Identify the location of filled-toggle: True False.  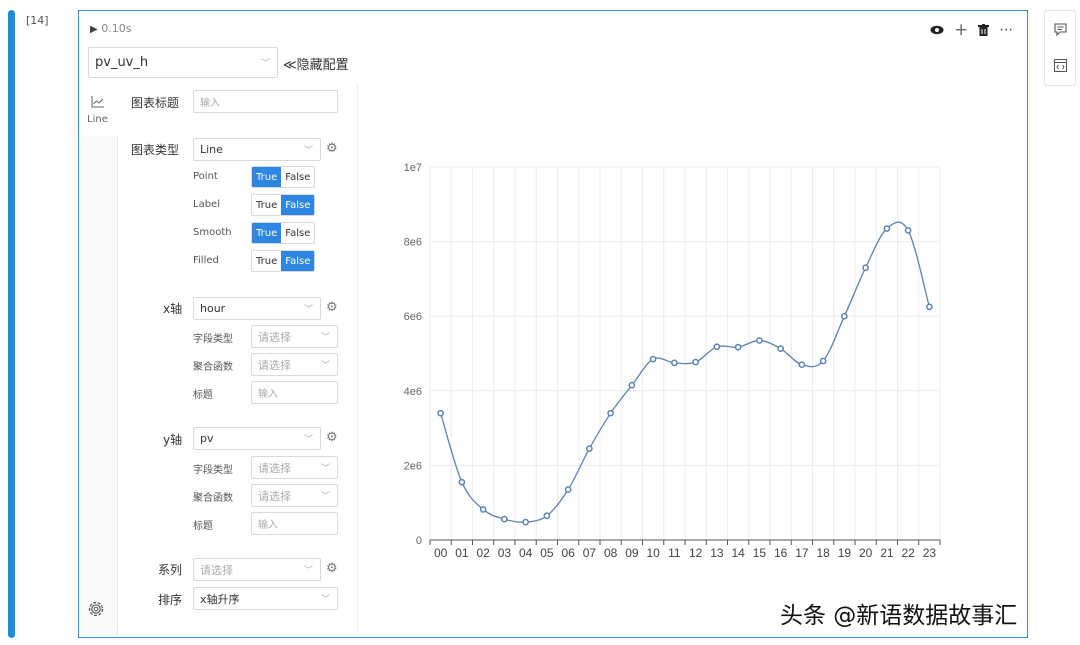
(283, 261).